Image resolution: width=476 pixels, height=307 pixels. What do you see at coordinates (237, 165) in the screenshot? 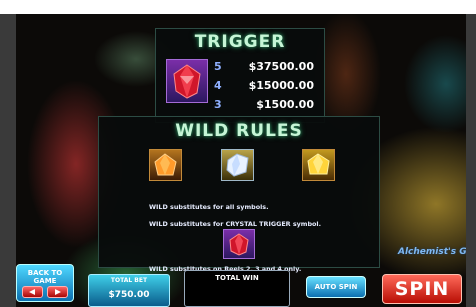
I see `white-gem-icon` at bounding box center [237, 165].